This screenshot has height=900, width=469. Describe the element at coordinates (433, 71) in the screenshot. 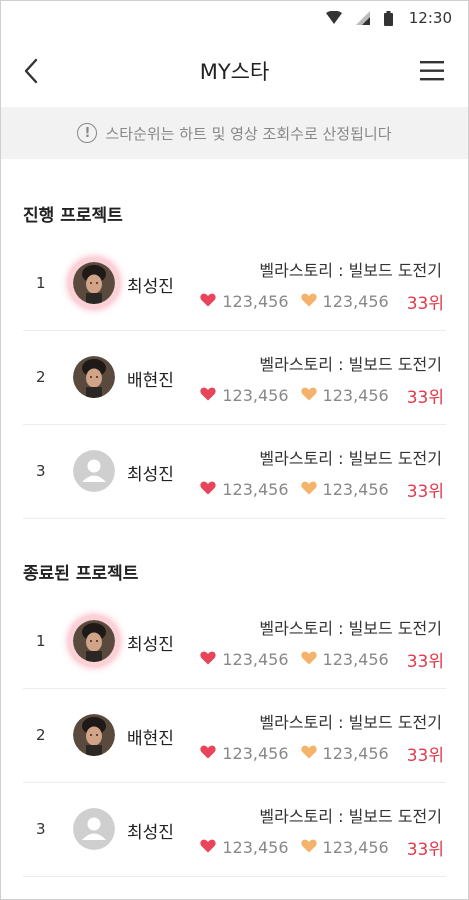

I see `hamburger-menu-icon` at that location.